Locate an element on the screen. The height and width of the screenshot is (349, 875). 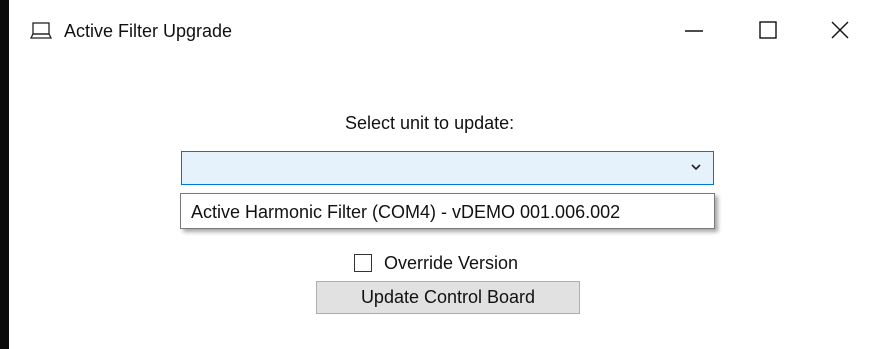
window-left-edge is located at coordinates (4, 174).